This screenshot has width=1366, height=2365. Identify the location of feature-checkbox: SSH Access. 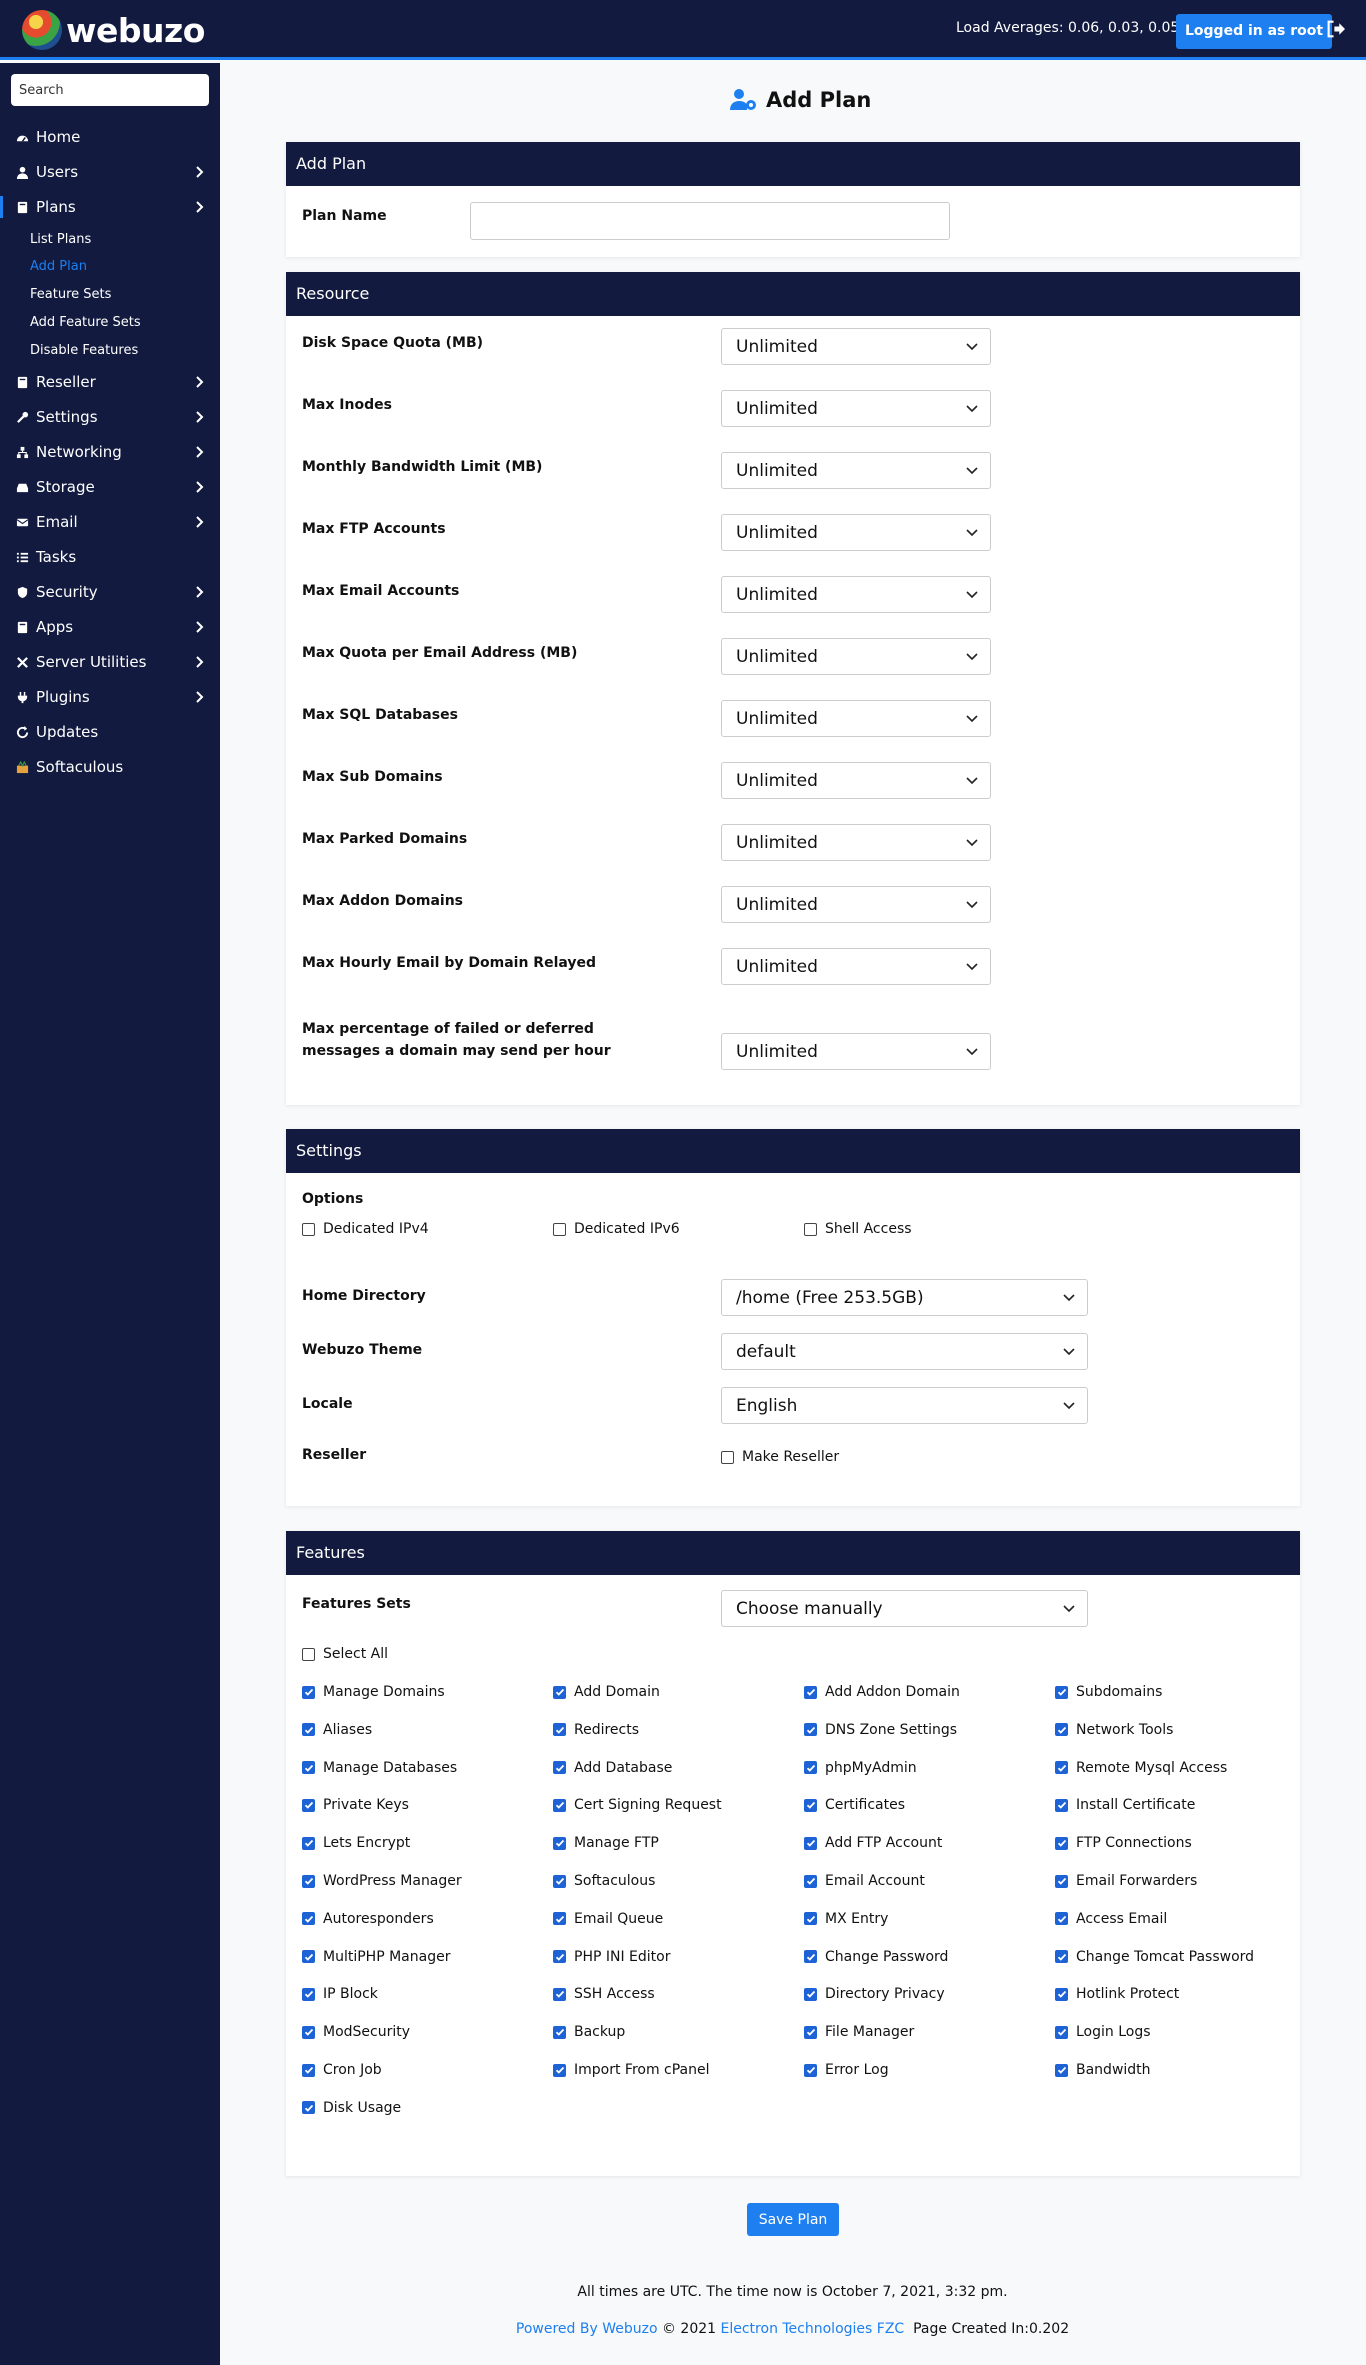
(604, 1994).